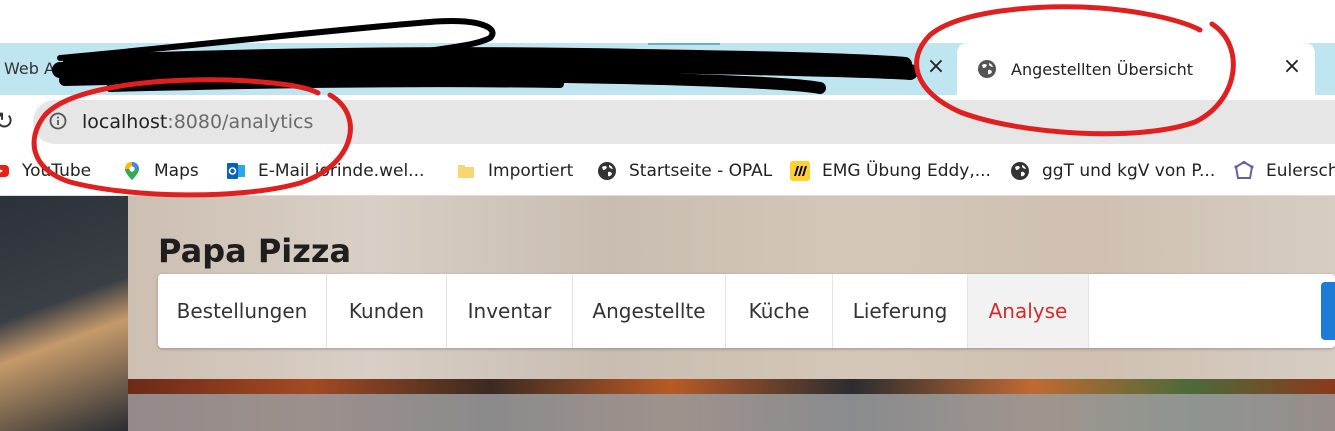  I want to click on browser-toolbar: ↻ localhost:8080/analytics, so click(667, 122).